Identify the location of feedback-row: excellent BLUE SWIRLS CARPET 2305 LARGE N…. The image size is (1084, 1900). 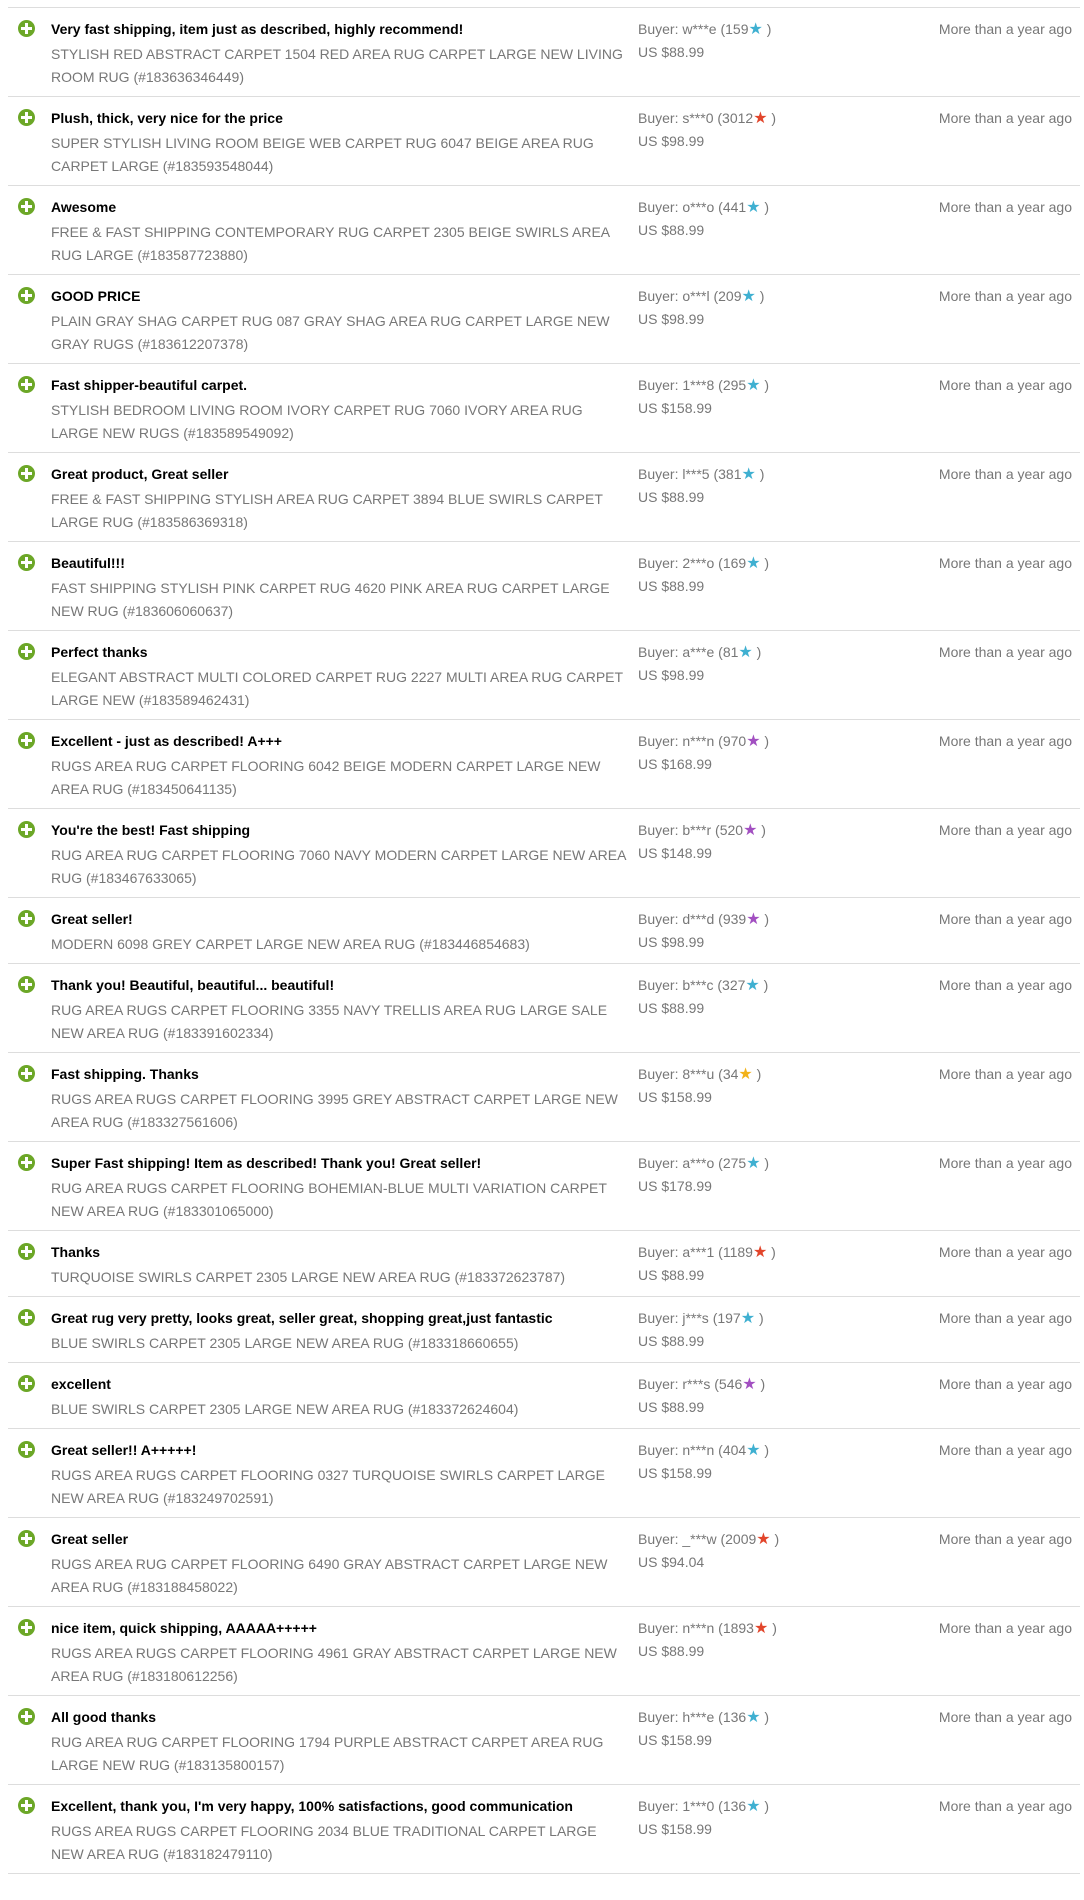
(544, 1396).